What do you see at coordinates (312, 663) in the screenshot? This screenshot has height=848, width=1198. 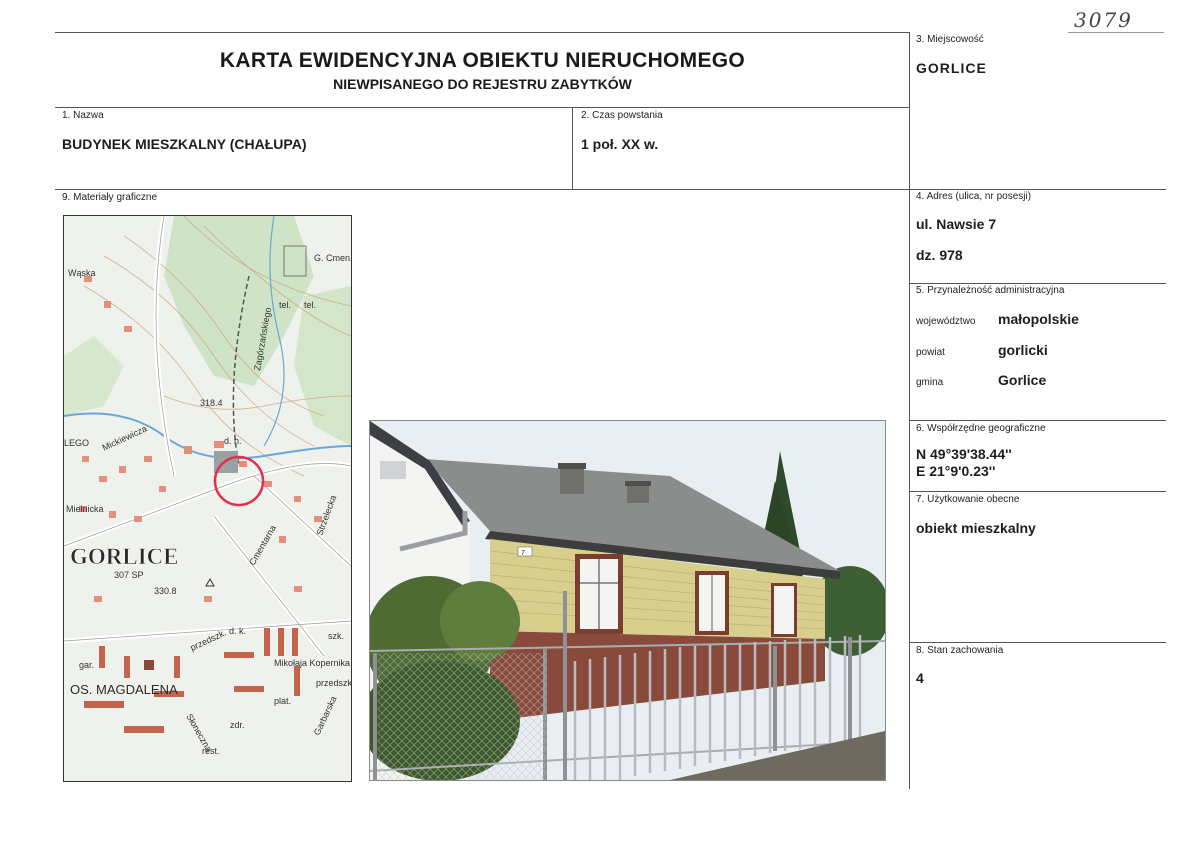 I see `map-label-kopernika: Mikołaja Kopernika` at bounding box center [312, 663].